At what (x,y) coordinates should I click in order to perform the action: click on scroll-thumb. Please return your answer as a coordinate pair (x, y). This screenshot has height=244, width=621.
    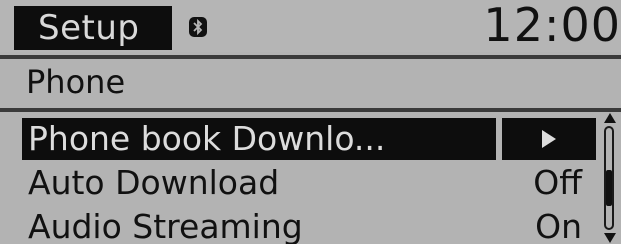
    Looking at the image, I should click on (609, 188).